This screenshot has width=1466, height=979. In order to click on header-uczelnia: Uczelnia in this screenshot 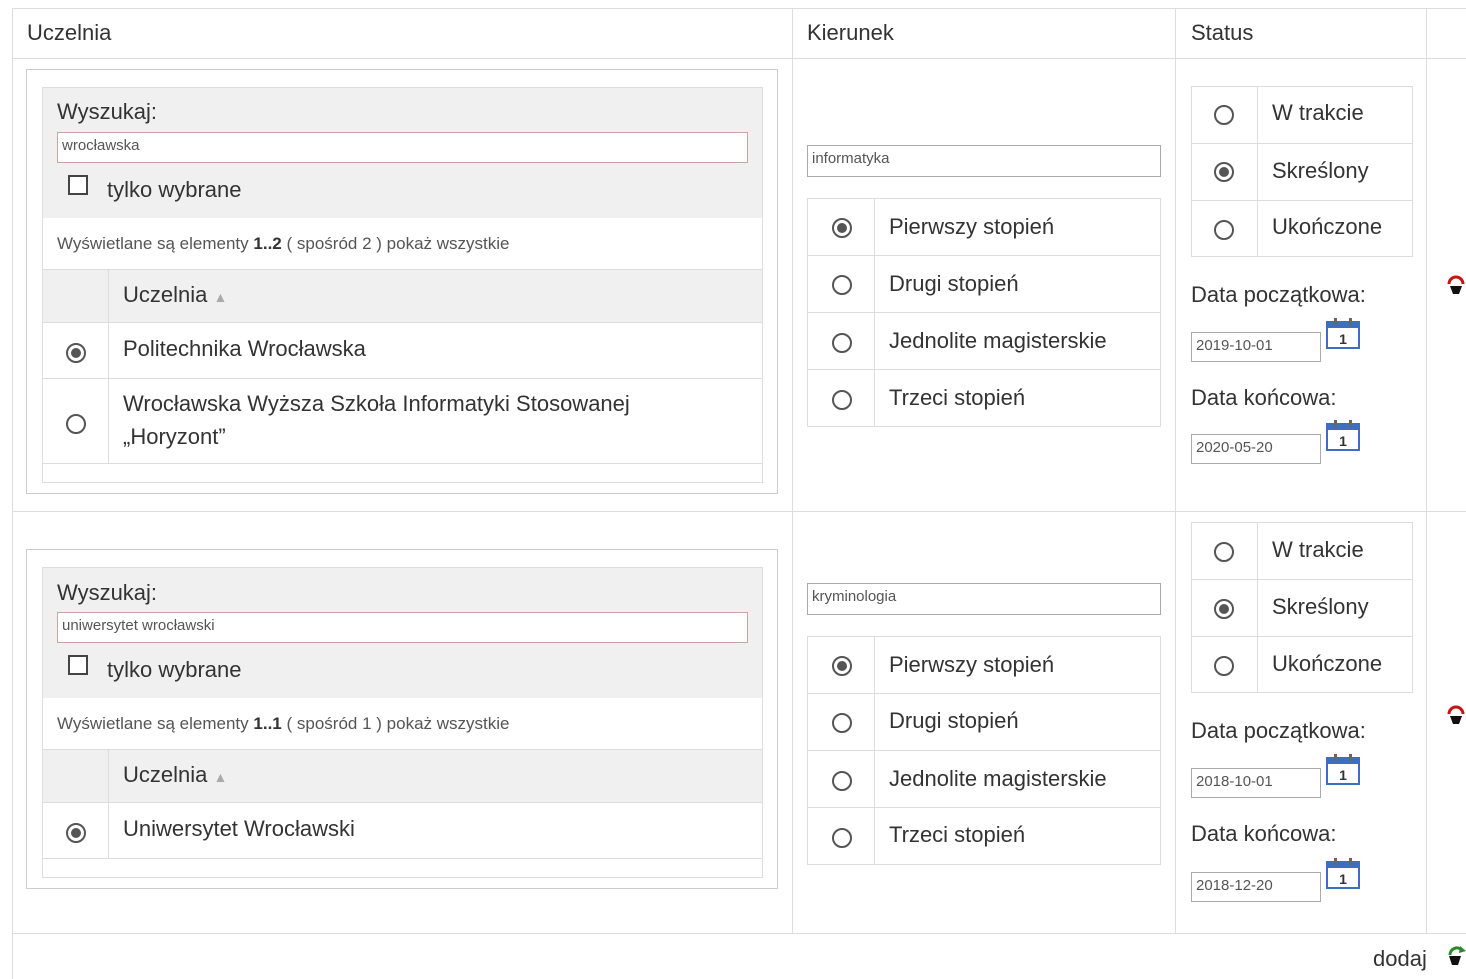, I will do `click(69, 32)`.